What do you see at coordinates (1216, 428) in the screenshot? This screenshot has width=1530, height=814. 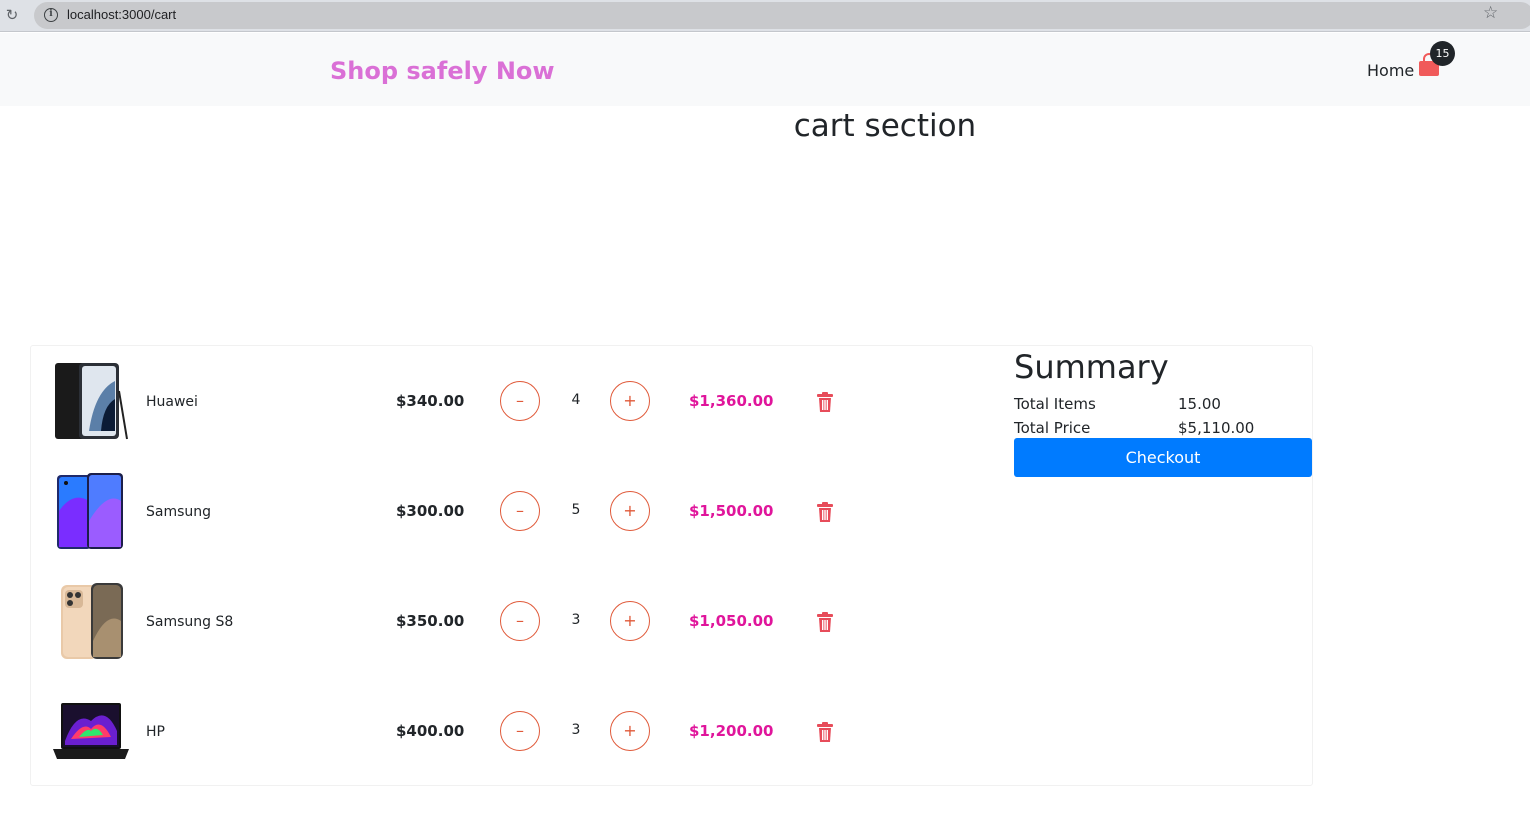 I see `total-price-value: $5,110.00` at bounding box center [1216, 428].